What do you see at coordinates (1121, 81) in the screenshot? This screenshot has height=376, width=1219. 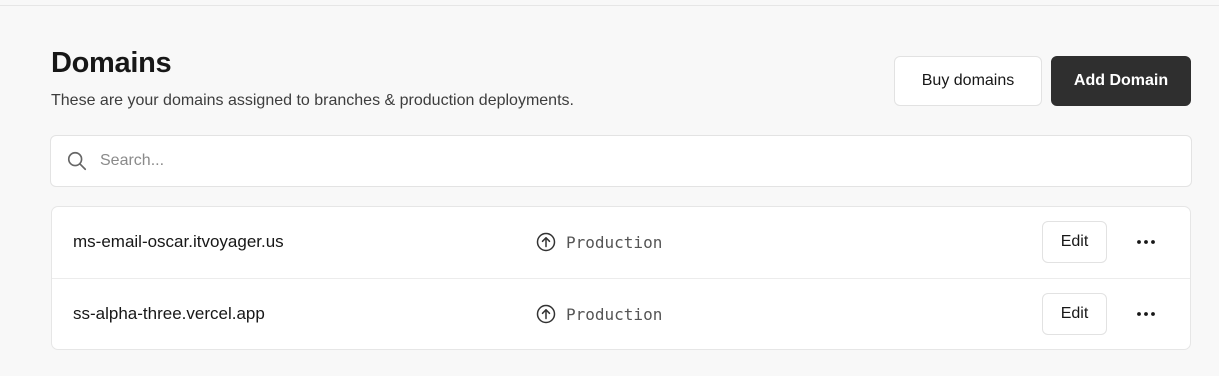 I see `add-domain-button: Add Domain` at bounding box center [1121, 81].